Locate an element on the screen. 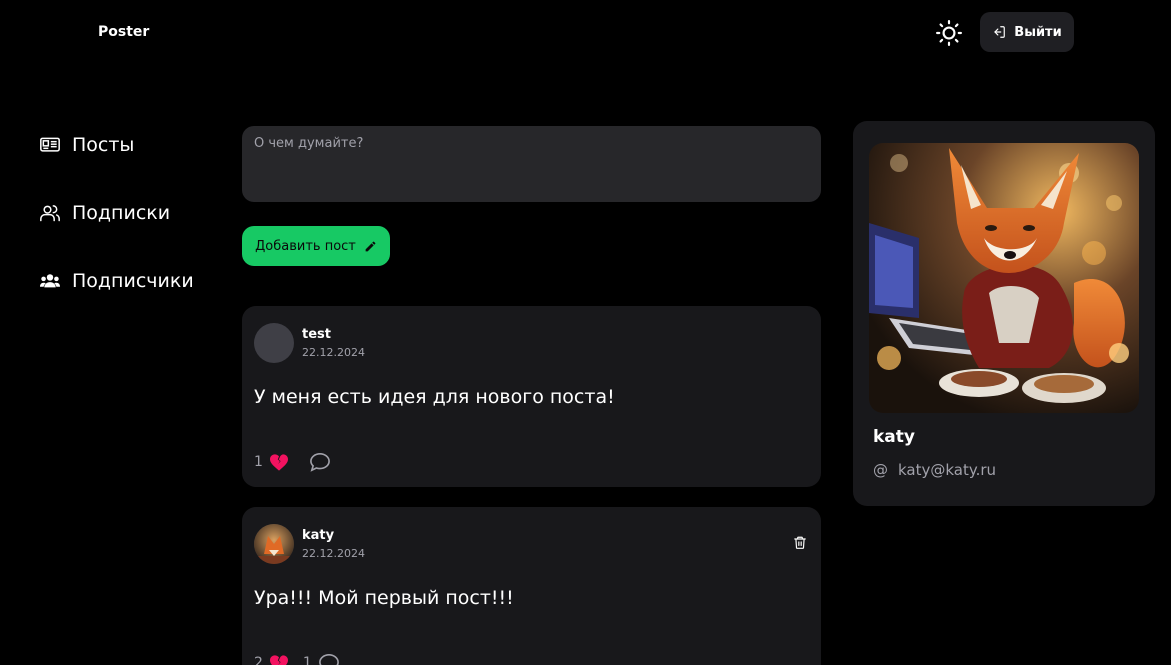 This screenshot has width=1171, height=665. comment-button is located at coordinates (317, 462).